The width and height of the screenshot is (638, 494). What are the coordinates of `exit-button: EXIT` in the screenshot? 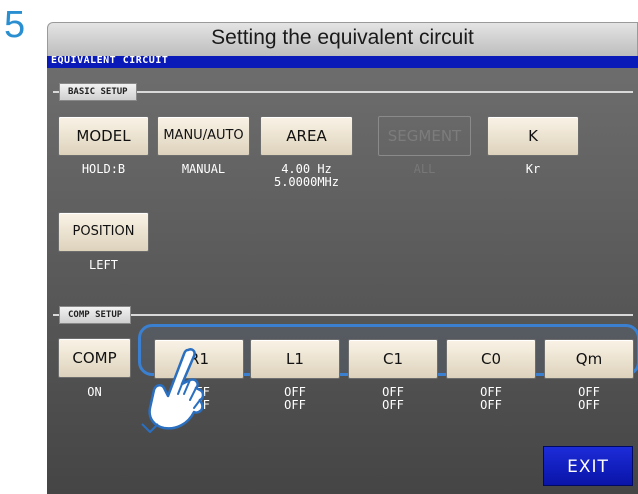 It's located at (588, 466).